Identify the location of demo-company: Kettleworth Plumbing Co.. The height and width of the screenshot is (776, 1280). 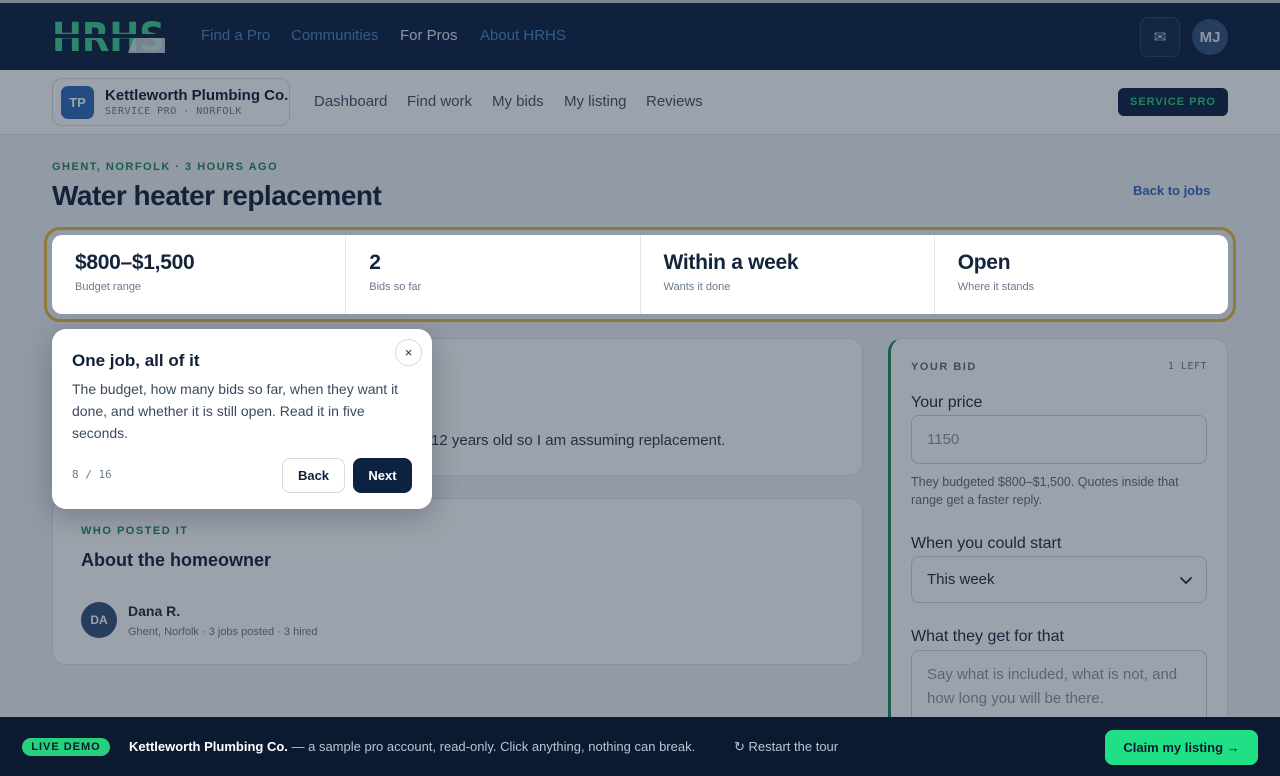
(208, 746).